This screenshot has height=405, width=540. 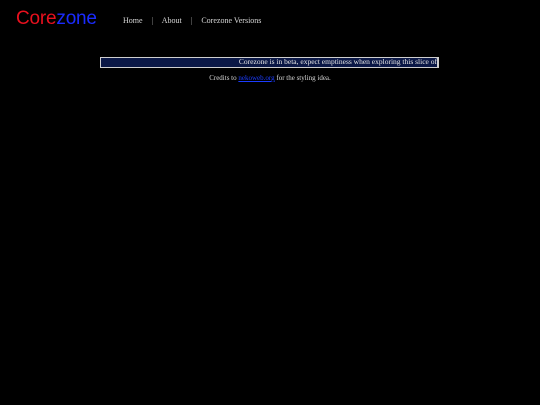 I want to click on nav-home-link: Home, so click(x=133, y=20).